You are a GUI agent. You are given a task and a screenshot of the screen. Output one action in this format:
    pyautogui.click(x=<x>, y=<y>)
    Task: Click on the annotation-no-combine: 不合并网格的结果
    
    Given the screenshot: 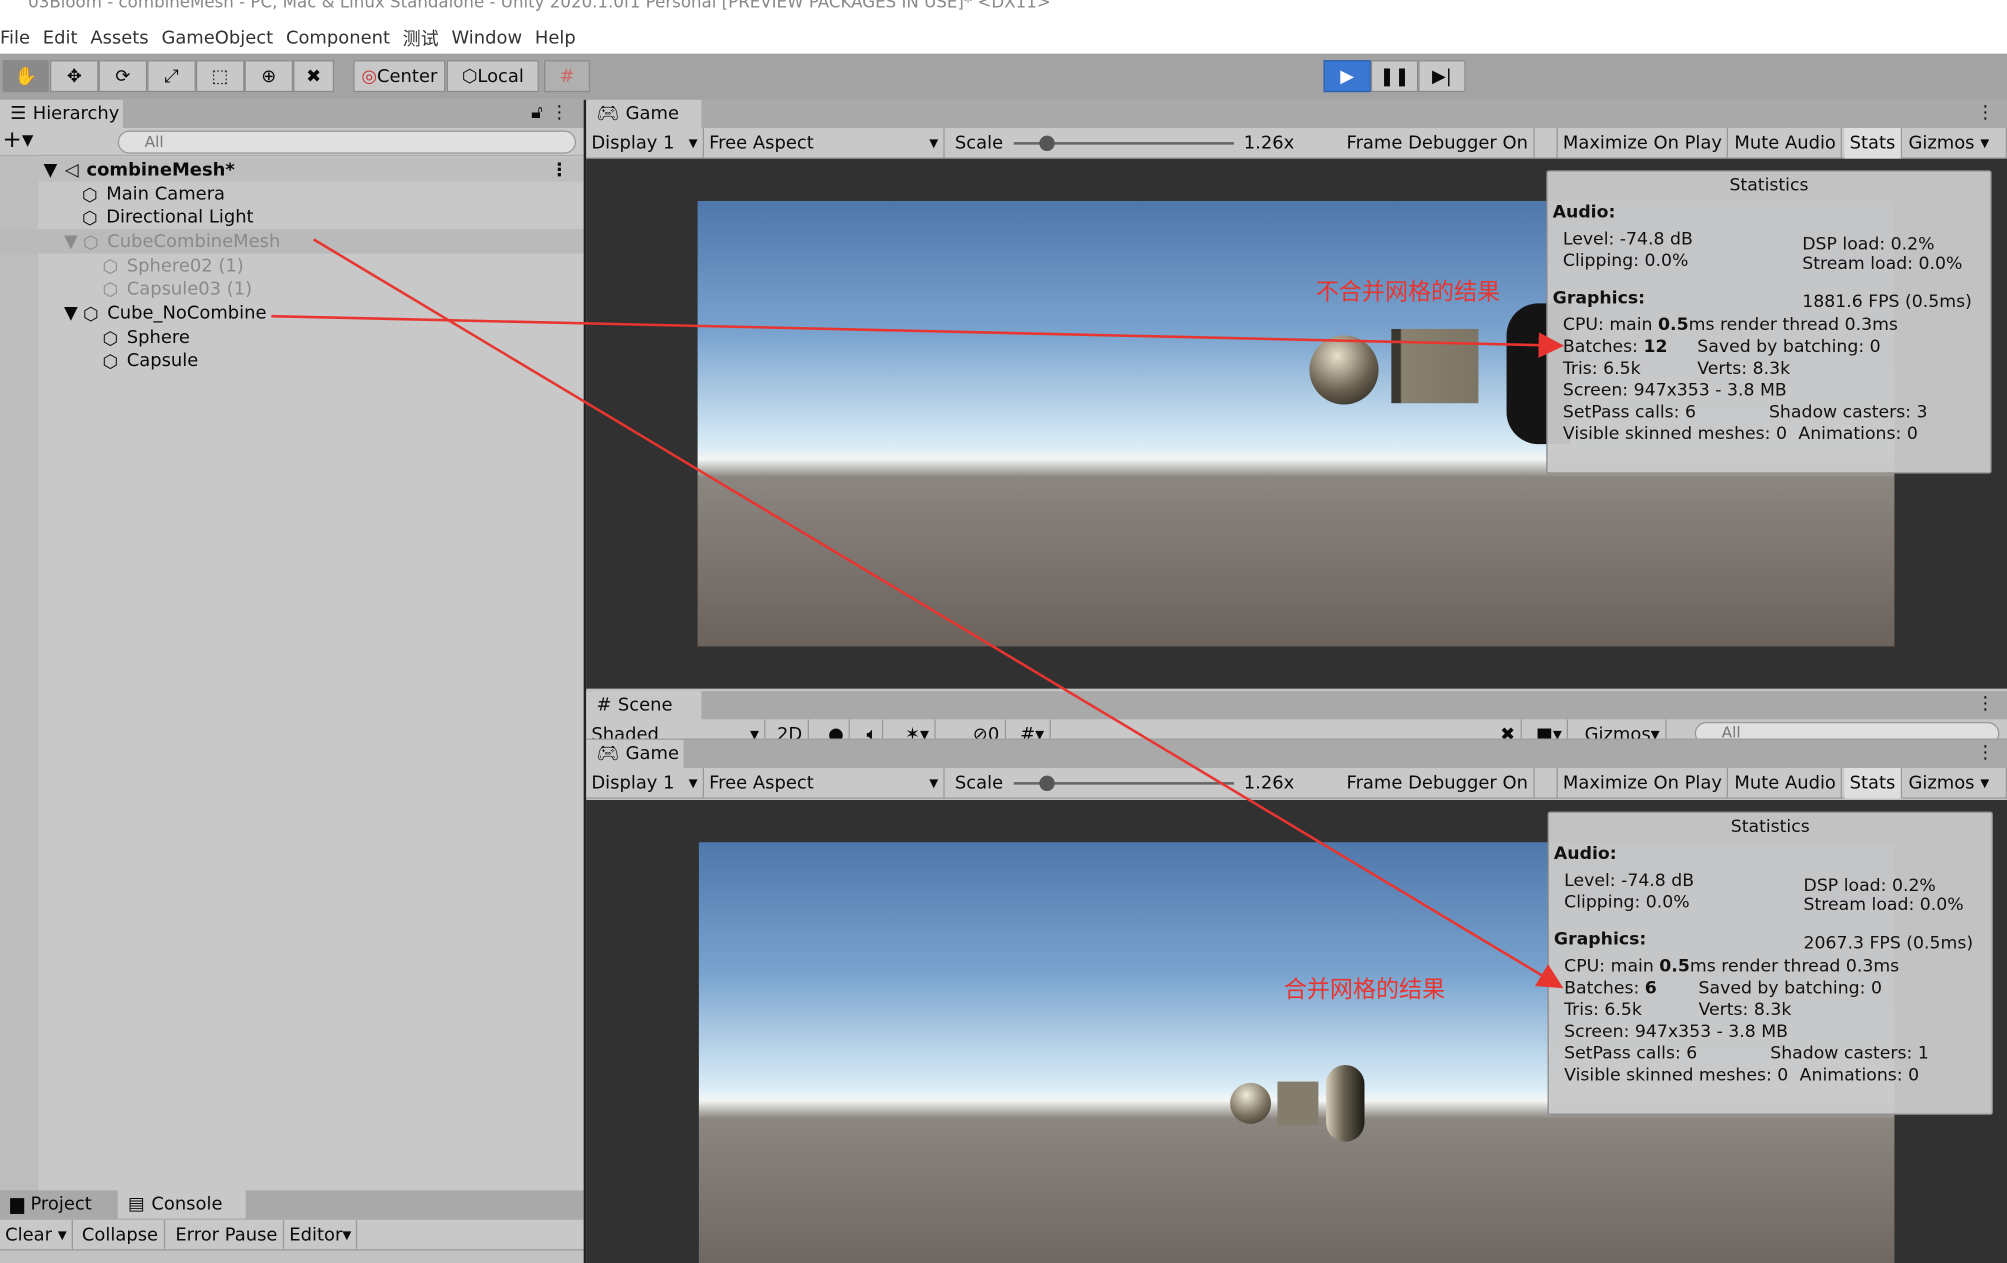 What is the action you would take?
    pyautogui.click(x=1408, y=292)
    